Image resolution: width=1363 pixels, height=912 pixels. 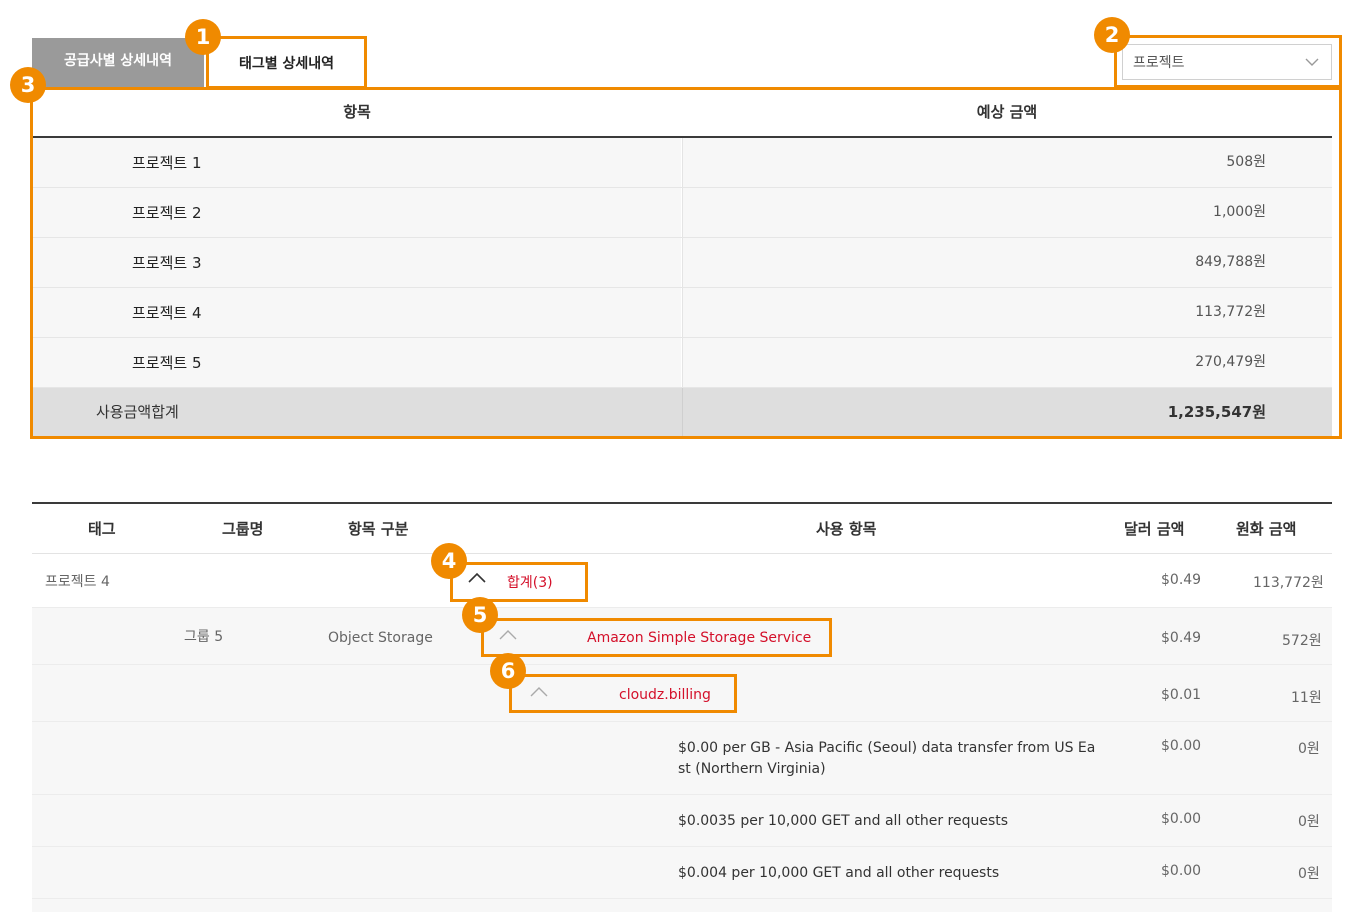 What do you see at coordinates (1007, 162) in the screenshot?
I see `summary-row-amount: 508원` at bounding box center [1007, 162].